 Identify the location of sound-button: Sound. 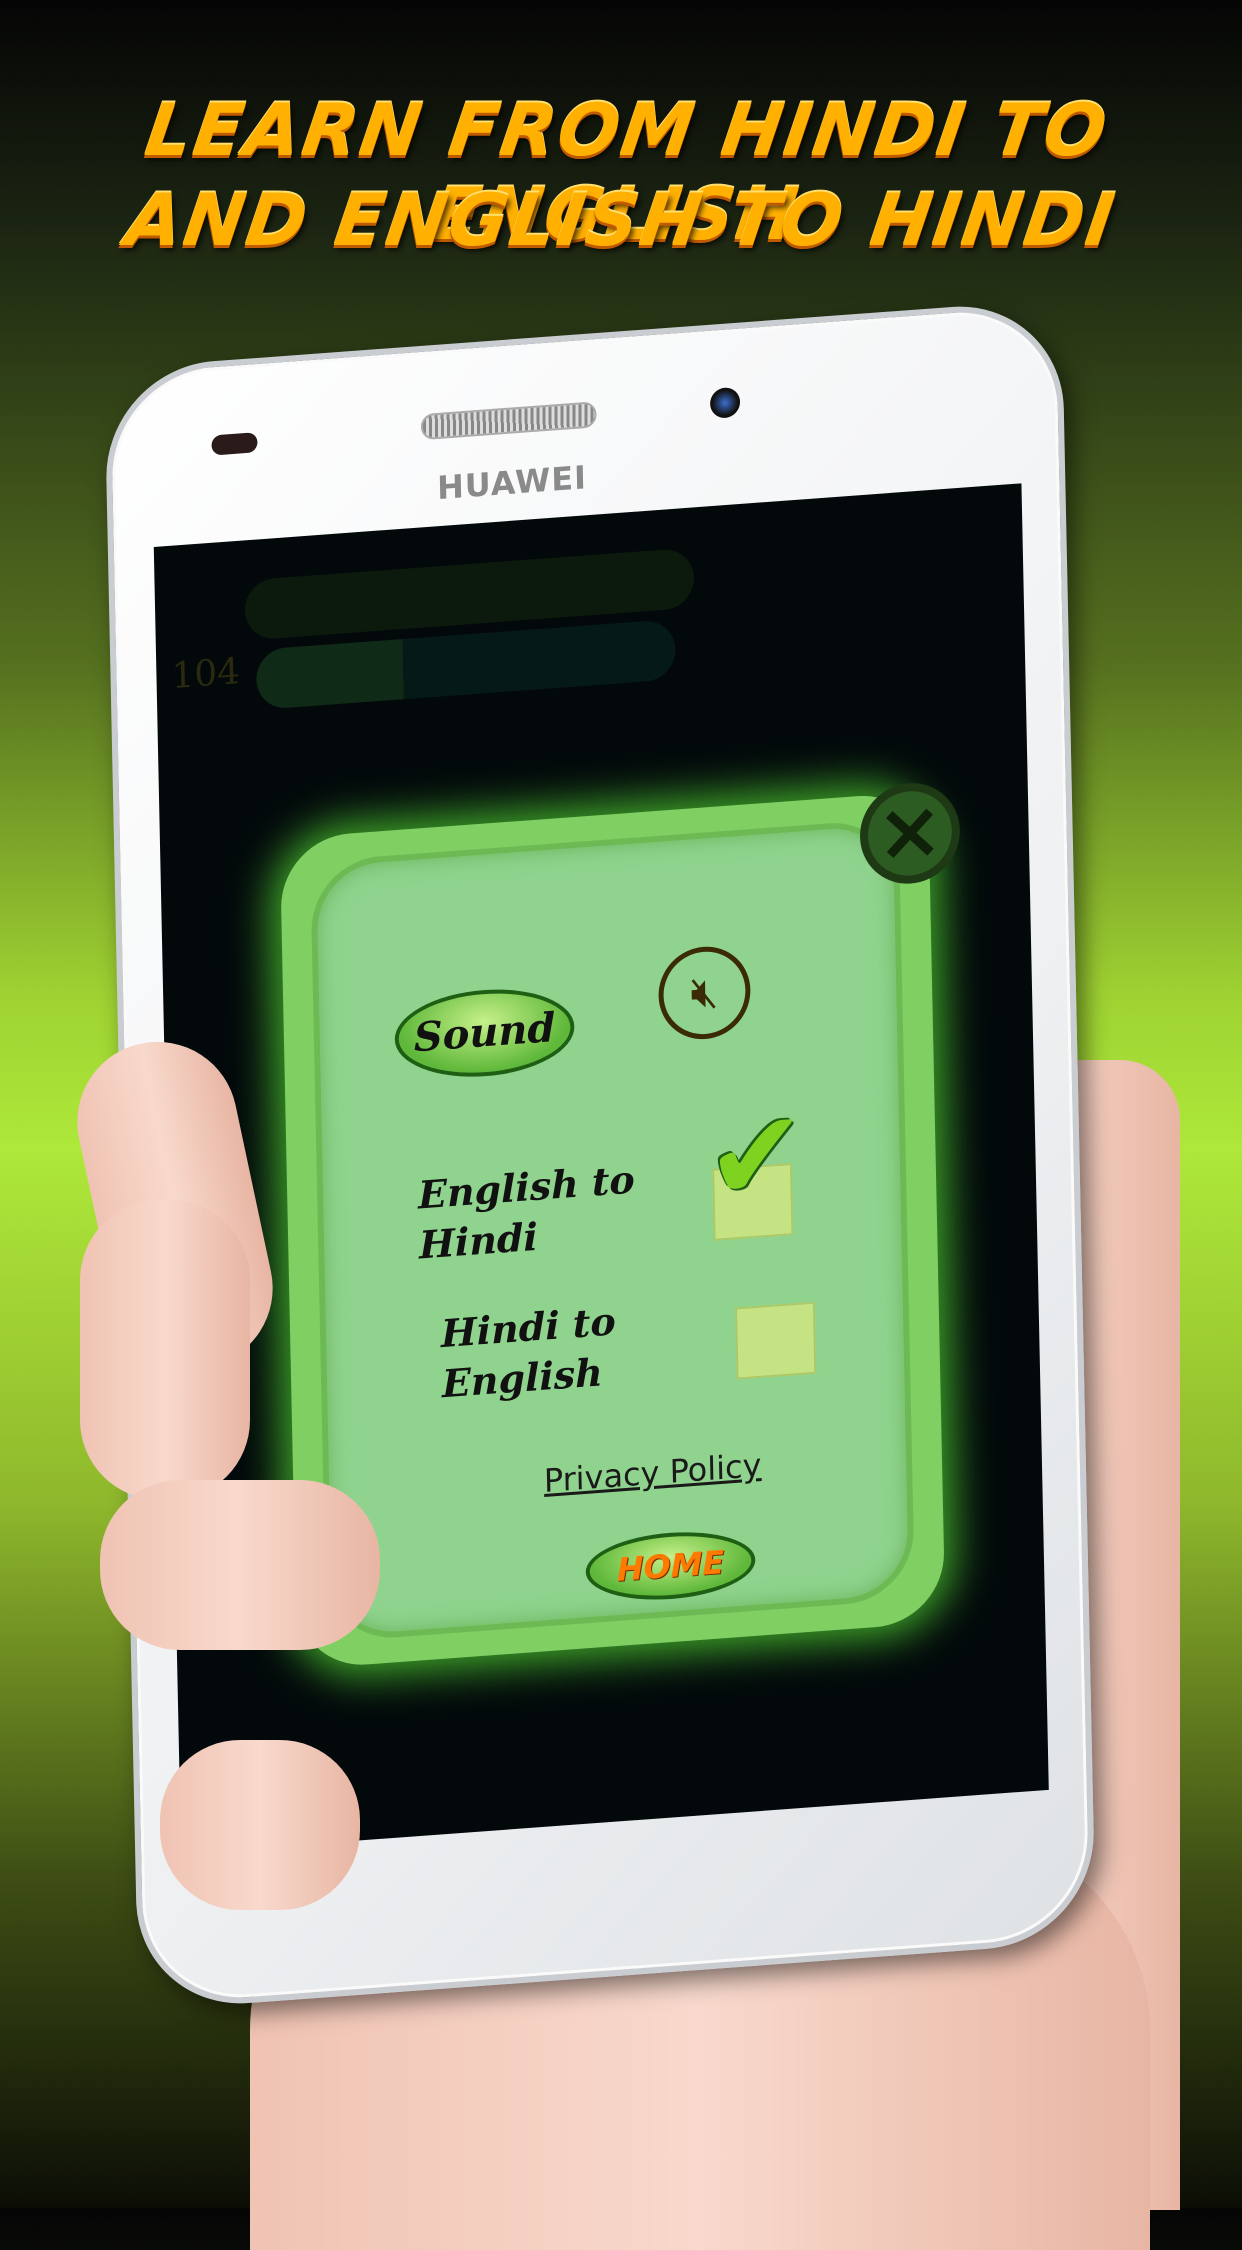
(484, 1033).